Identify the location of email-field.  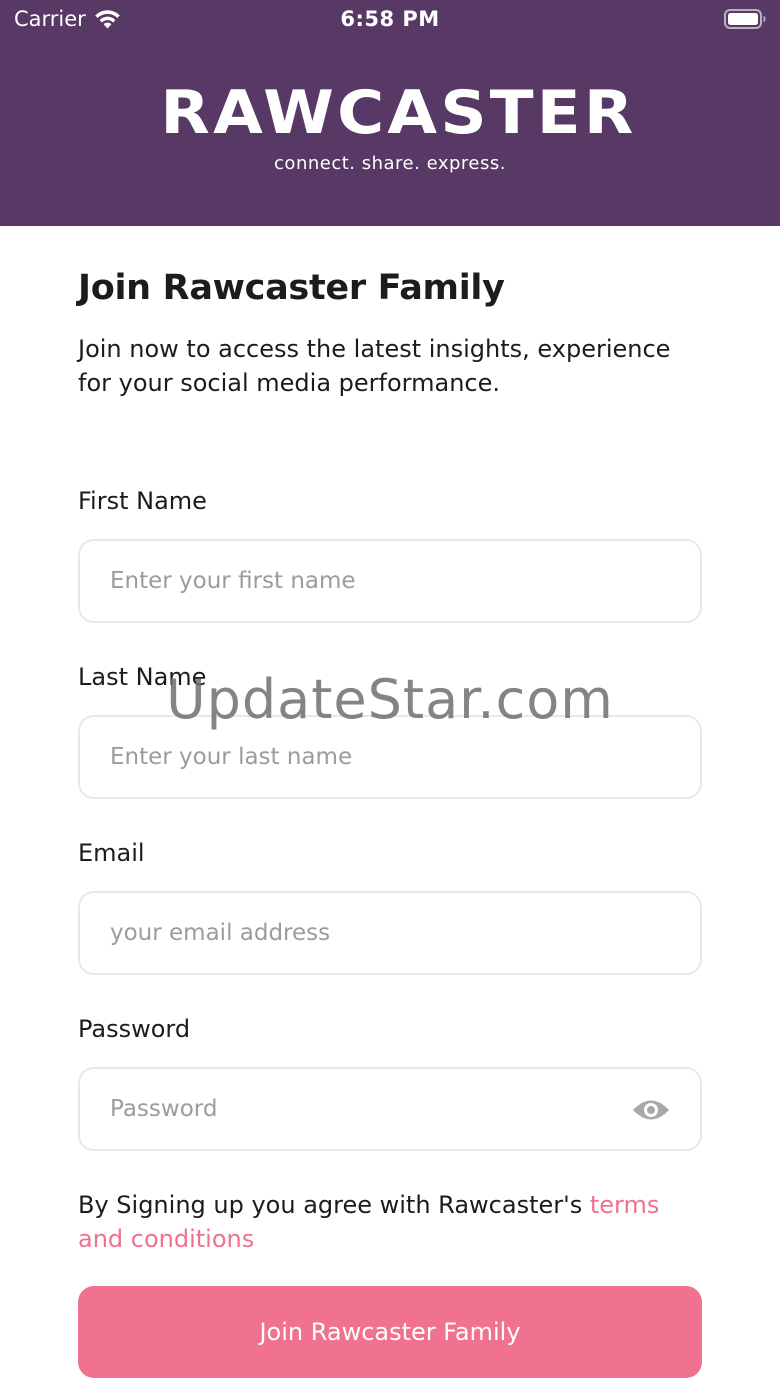
(390, 933).